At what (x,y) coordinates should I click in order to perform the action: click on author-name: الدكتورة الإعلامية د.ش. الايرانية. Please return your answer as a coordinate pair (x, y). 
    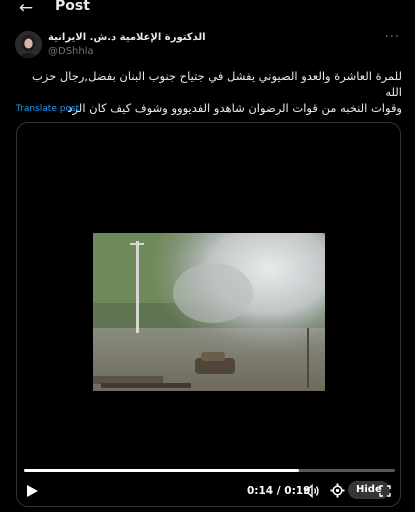
    Looking at the image, I should click on (127, 37).